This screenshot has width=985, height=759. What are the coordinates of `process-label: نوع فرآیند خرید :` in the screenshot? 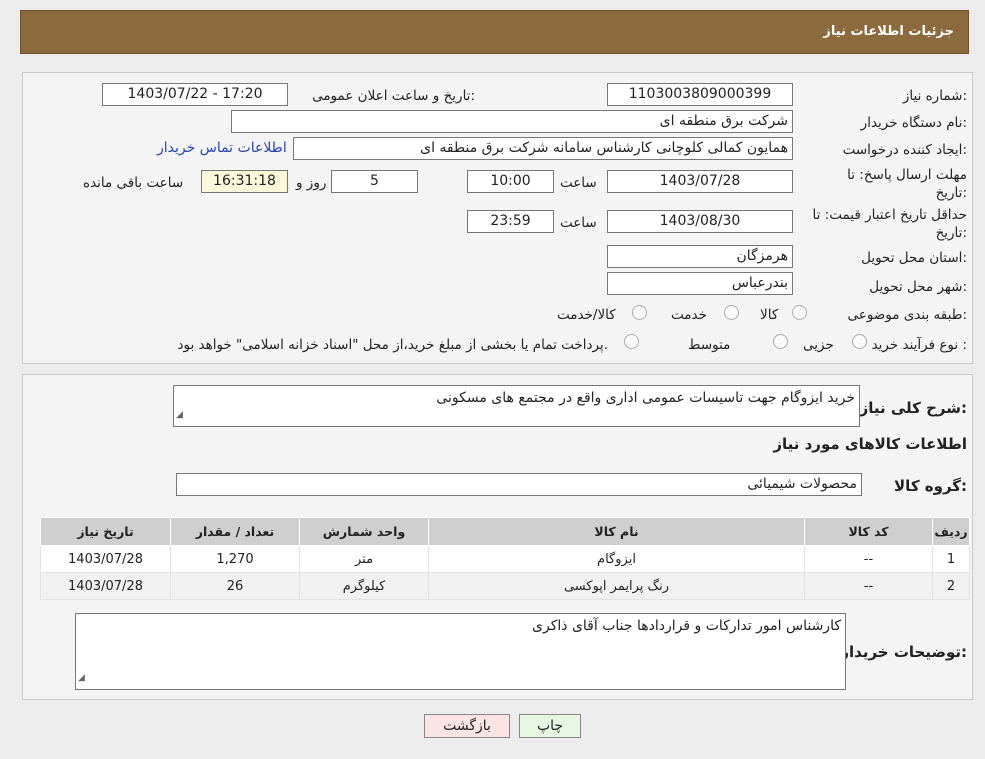 It's located at (919, 345).